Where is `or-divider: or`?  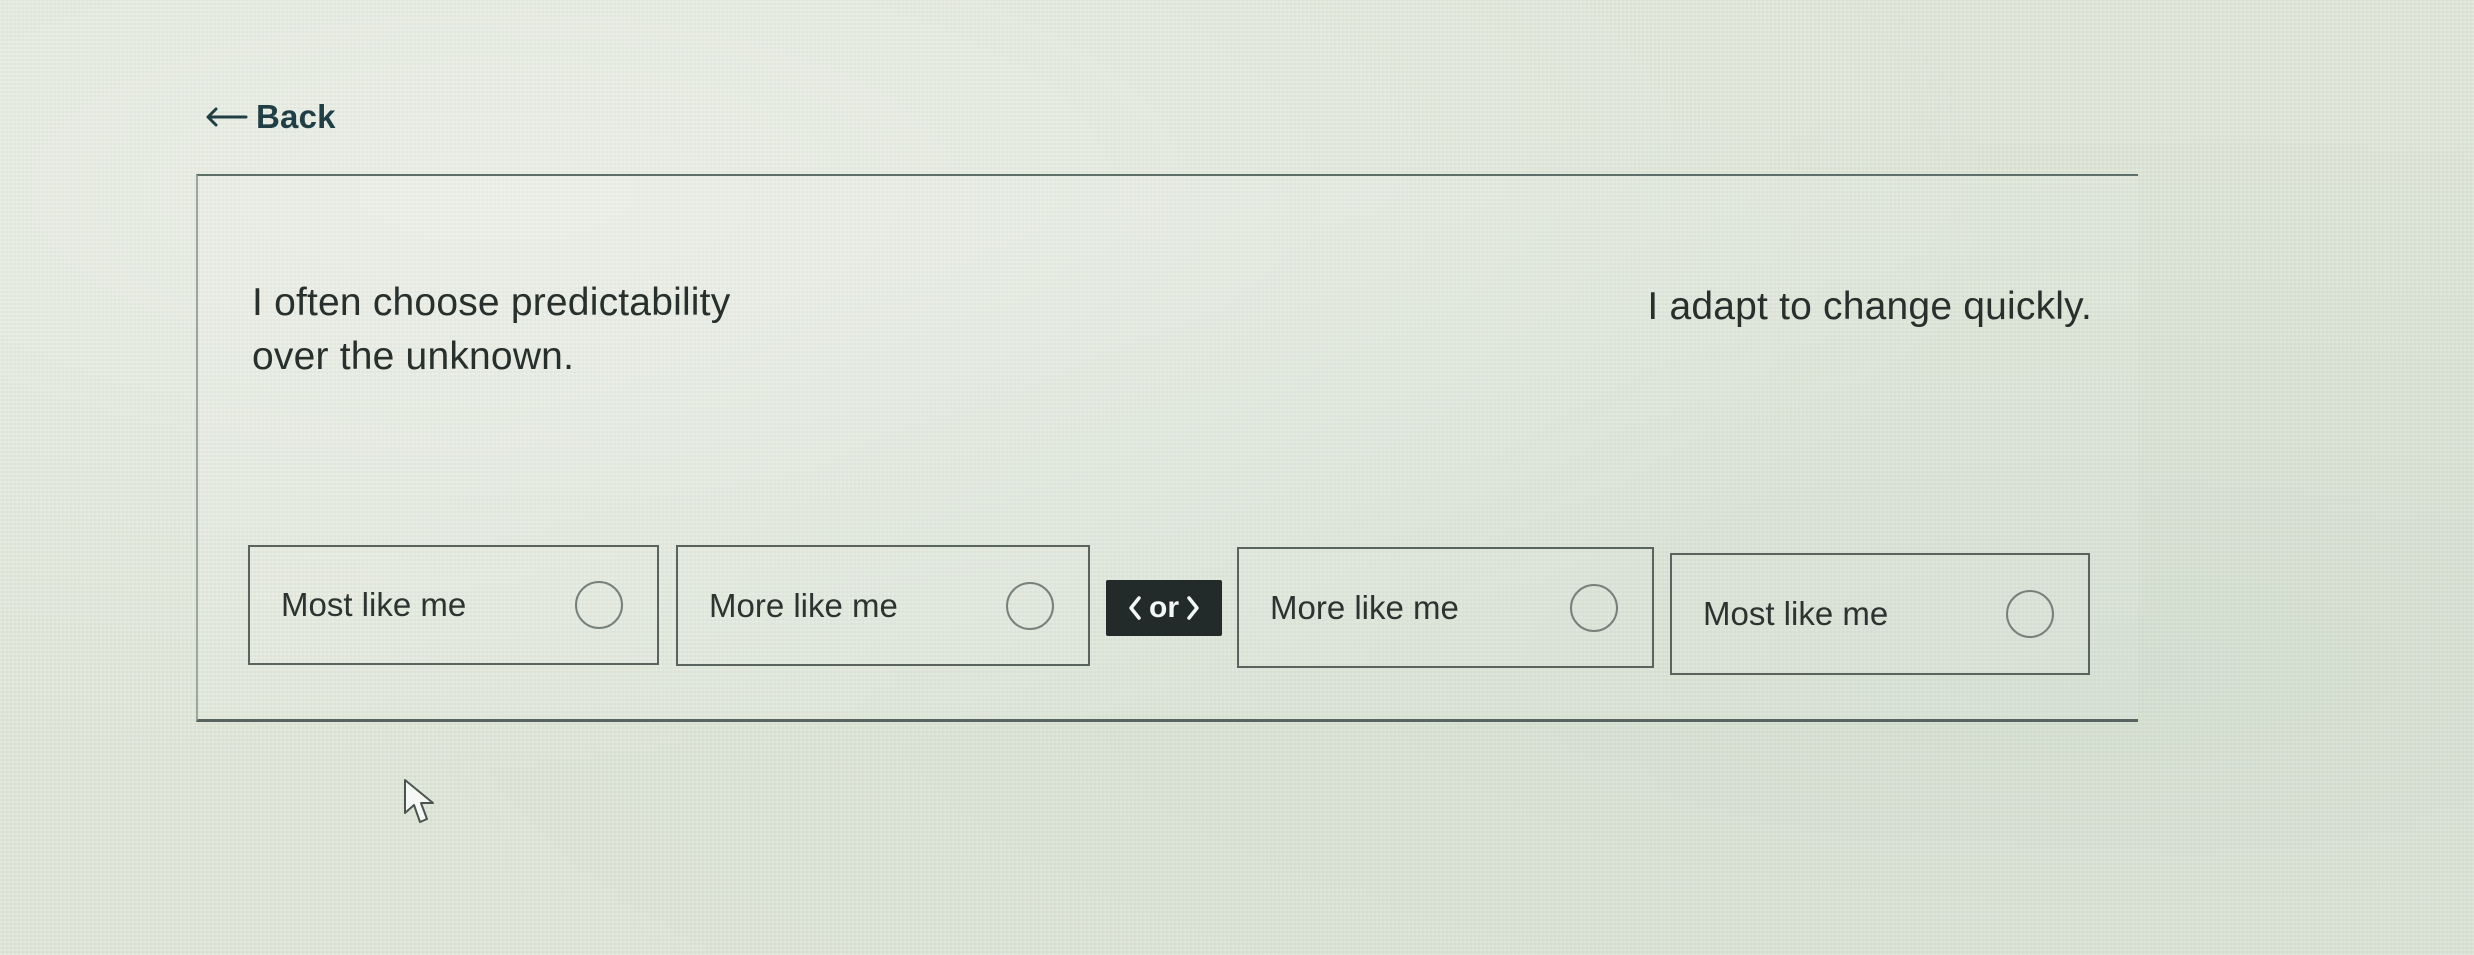
or-divider: or is located at coordinates (1164, 608).